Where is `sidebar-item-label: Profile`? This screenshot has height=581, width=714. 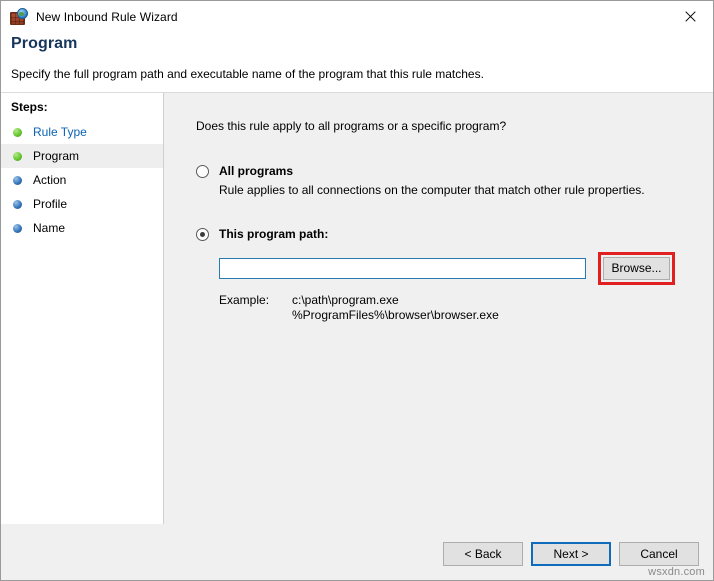 sidebar-item-label: Profile is located at coordinates (50, 204).